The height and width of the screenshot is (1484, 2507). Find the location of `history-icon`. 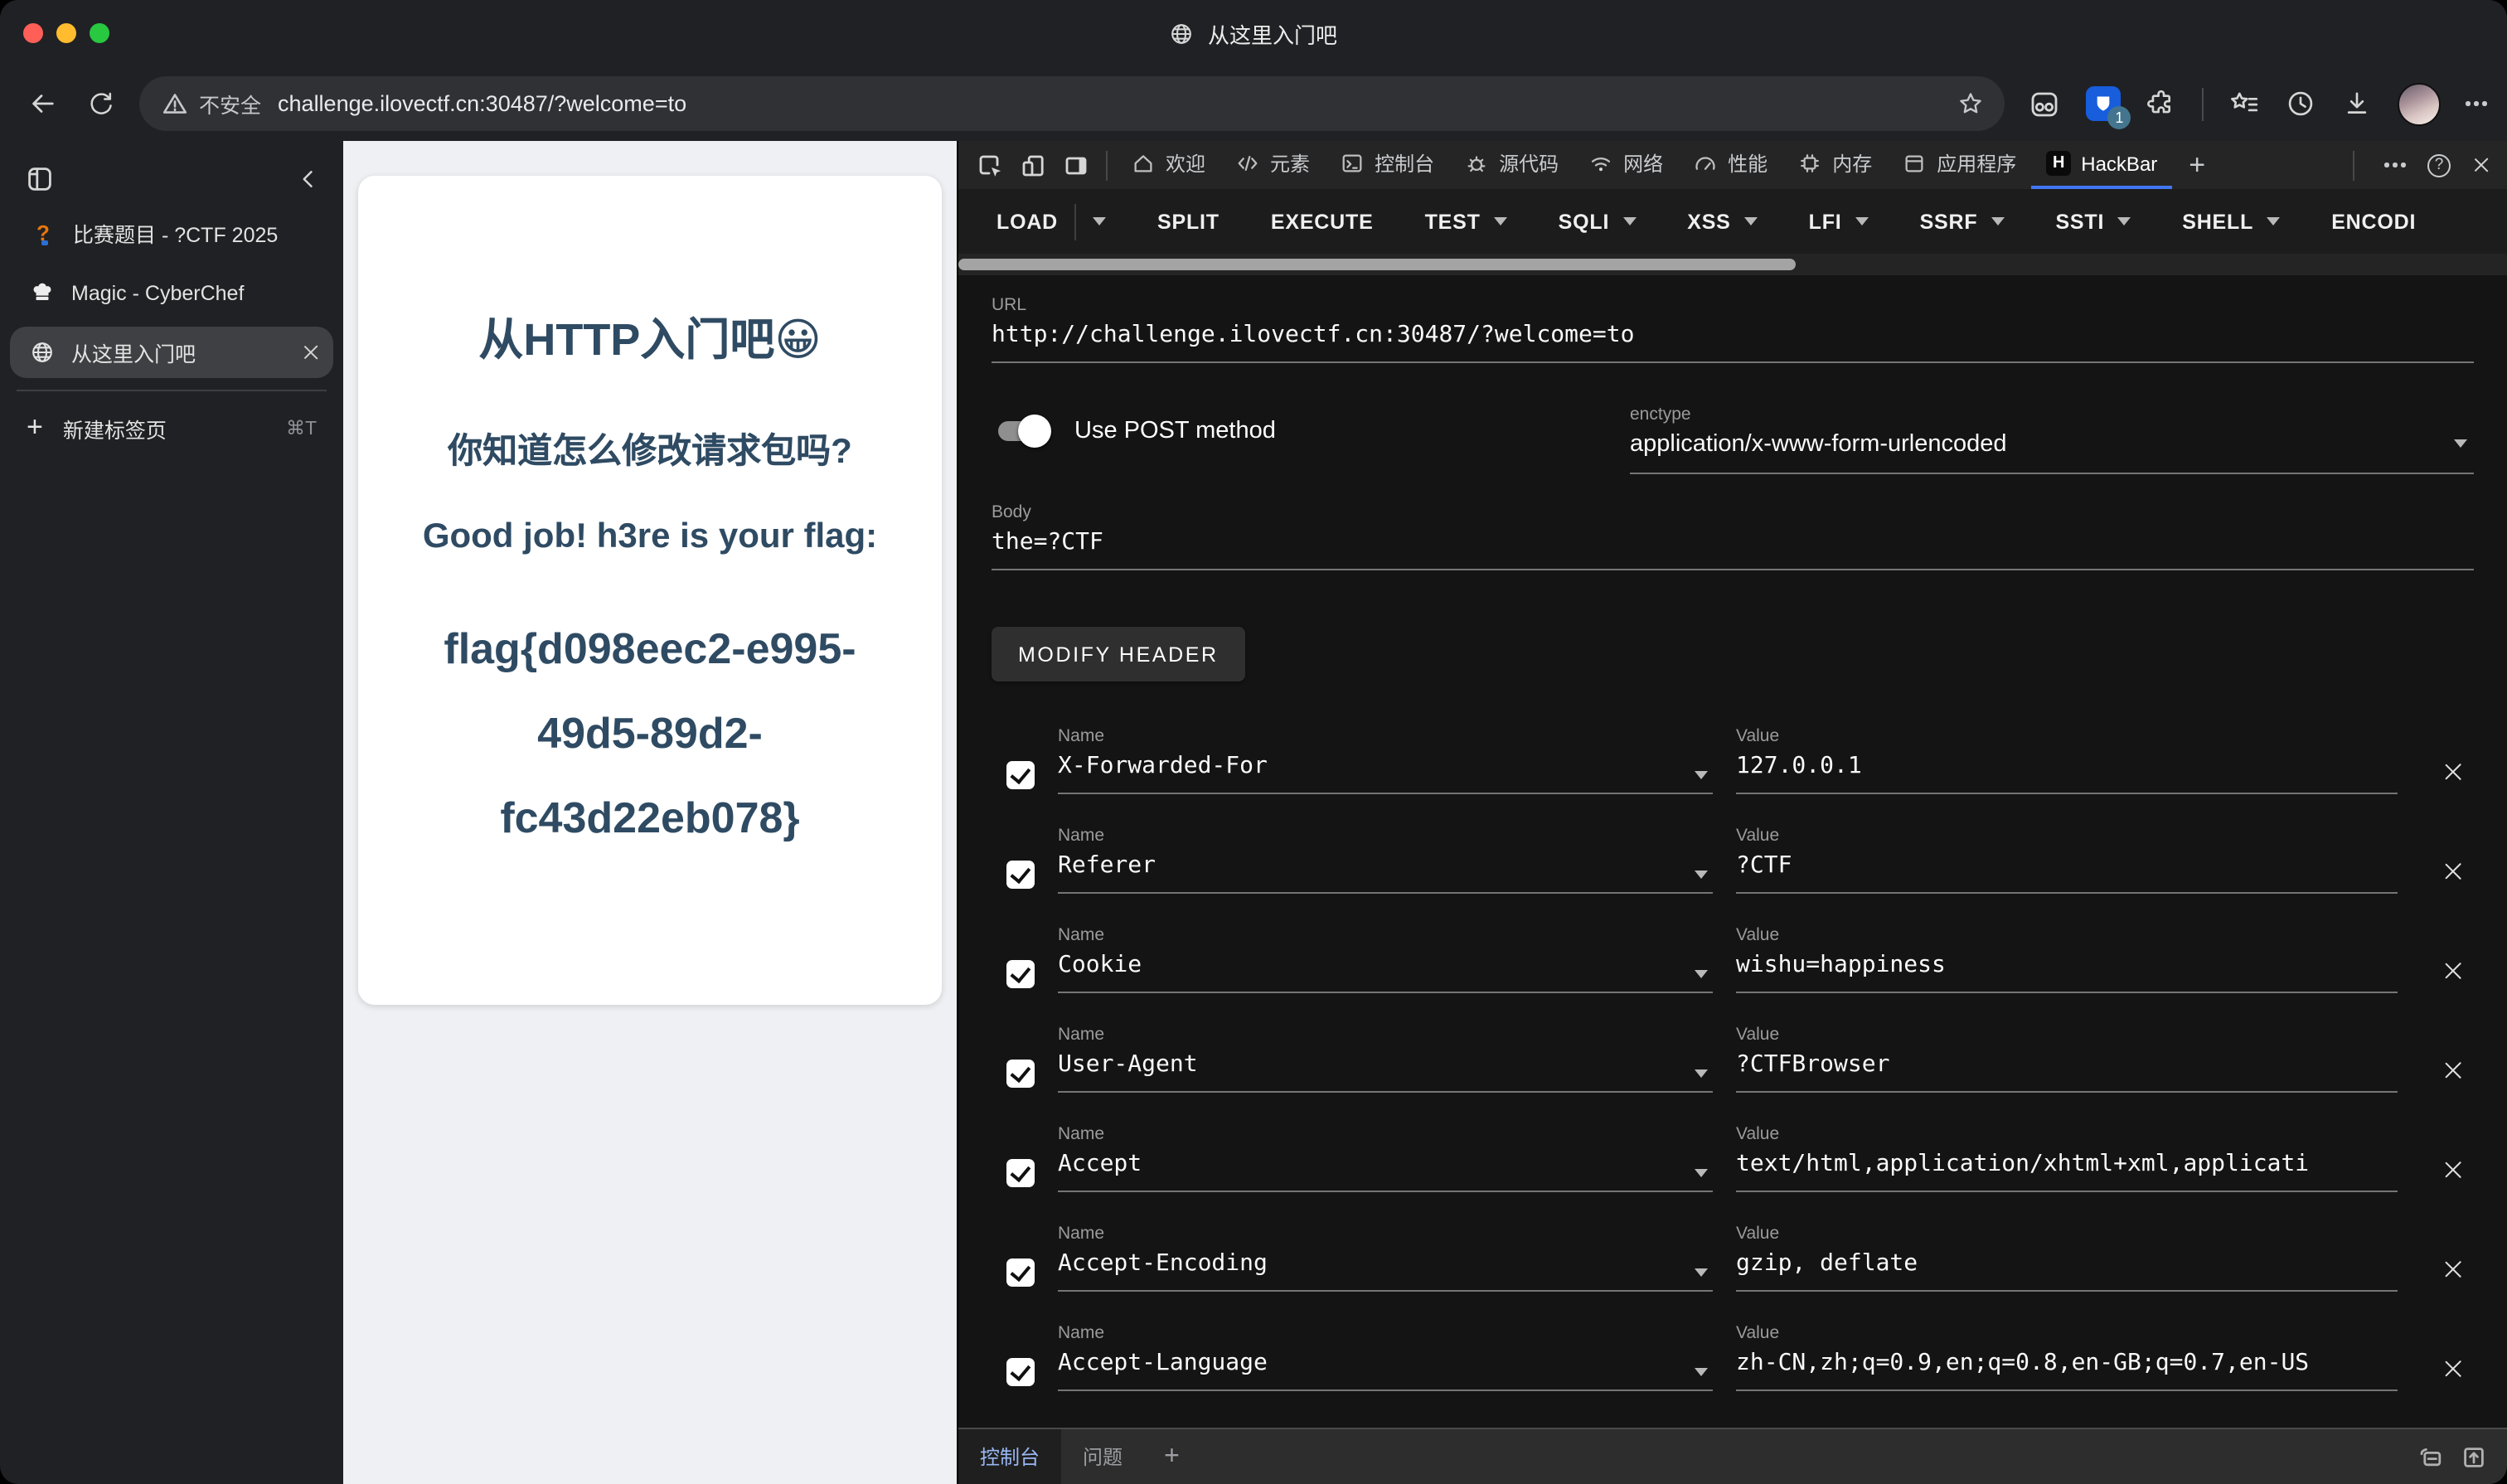

history-icon is located at coordinates (2300, 104).